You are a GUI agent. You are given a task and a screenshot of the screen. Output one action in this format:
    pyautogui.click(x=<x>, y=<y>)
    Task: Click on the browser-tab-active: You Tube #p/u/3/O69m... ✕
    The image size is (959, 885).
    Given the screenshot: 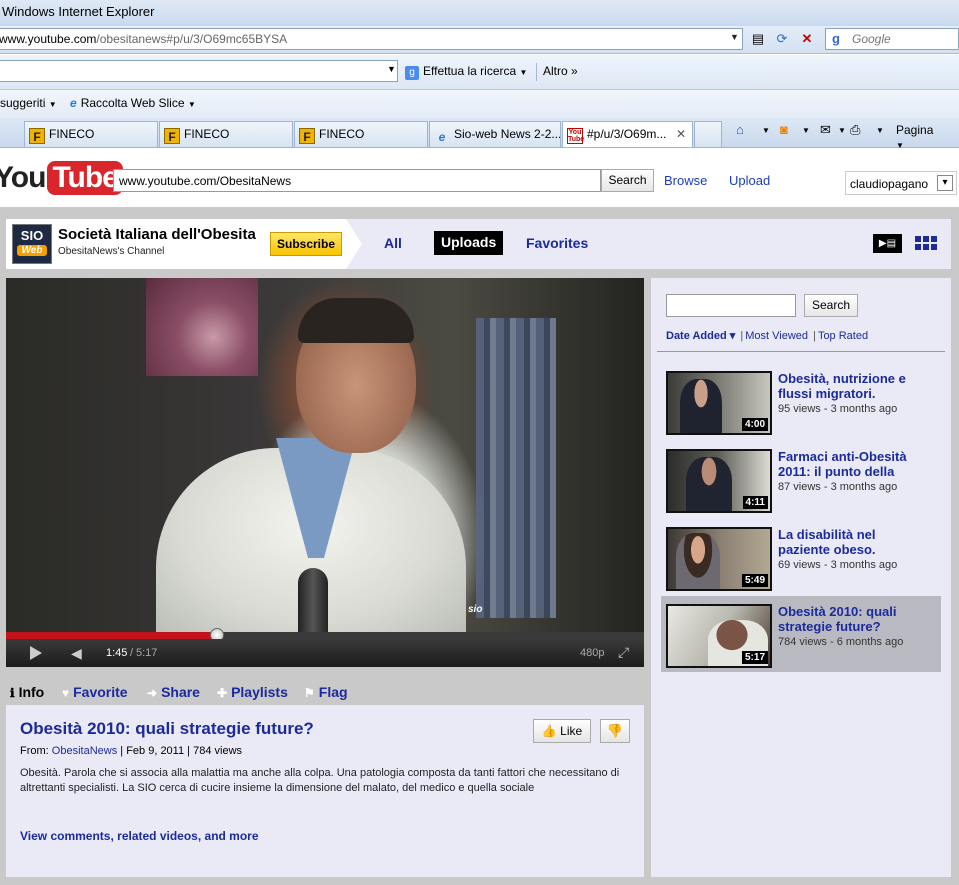 What is the action you would take?
    pyautogui.click(x=627, y=134)
    